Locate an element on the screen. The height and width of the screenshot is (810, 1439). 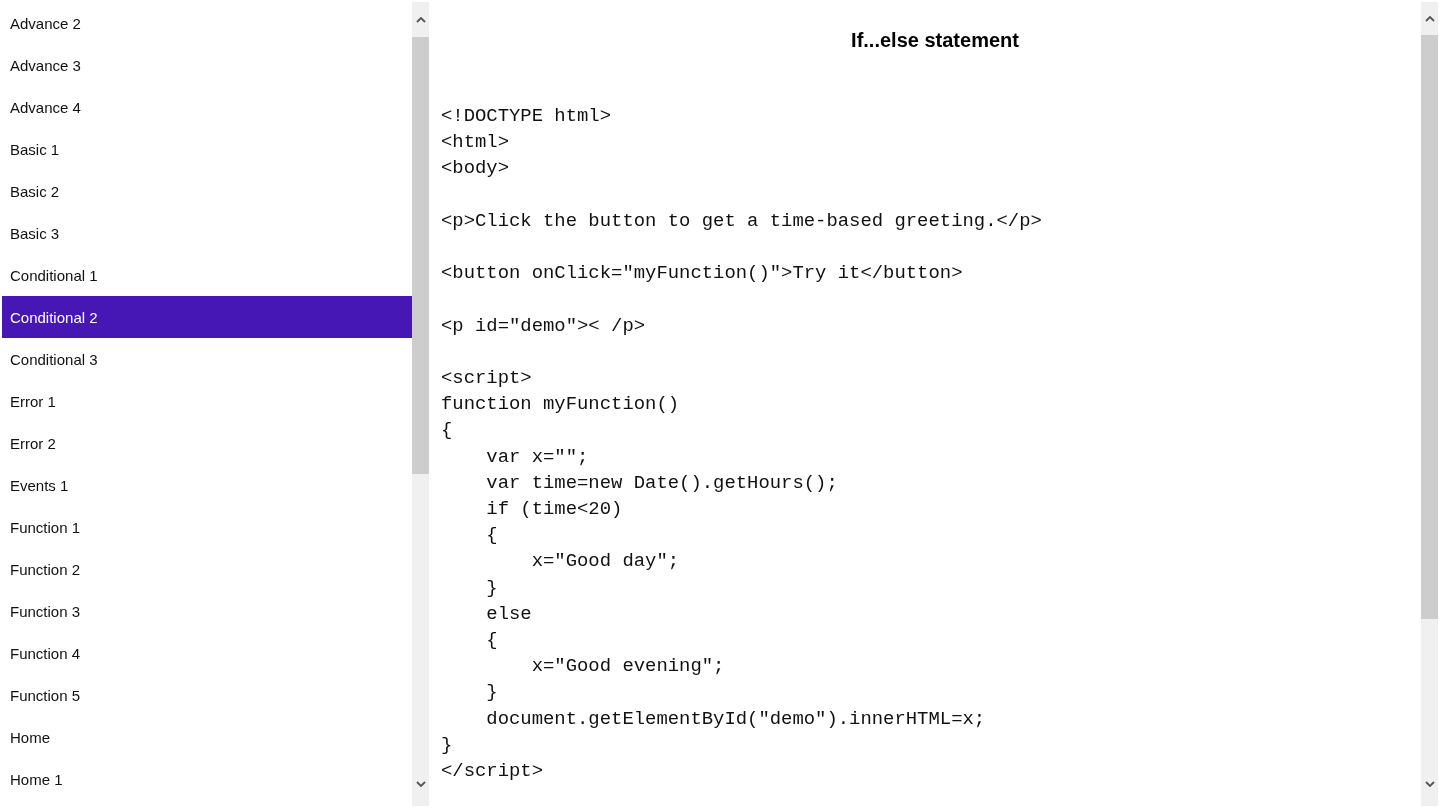
sidebar-item: Basic 3 is located at coordinates (207, 233).